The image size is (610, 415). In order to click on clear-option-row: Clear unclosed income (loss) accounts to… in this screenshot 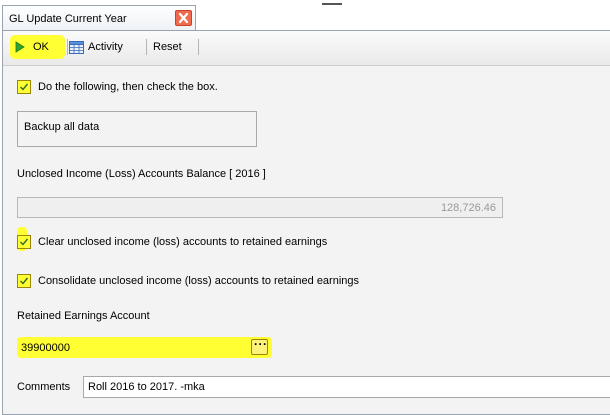, I will do `click(172, 242)`.